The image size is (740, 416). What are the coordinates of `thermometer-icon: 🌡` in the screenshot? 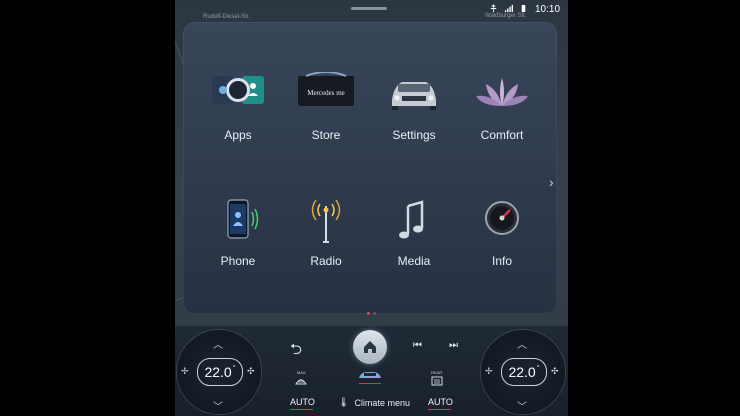 It's located at (344, 402).